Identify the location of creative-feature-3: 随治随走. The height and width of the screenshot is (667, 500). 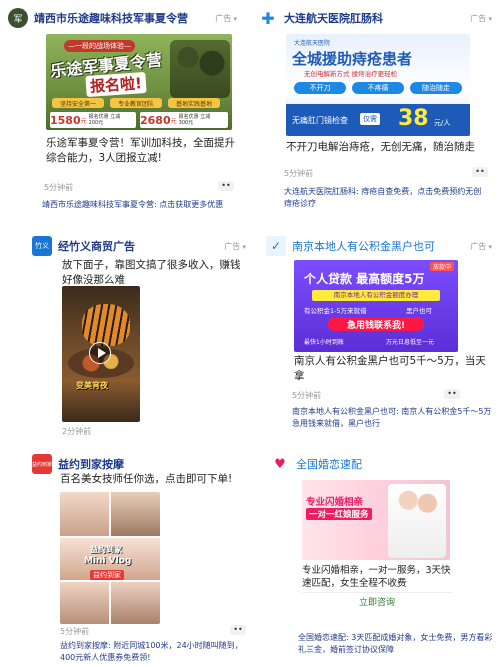
(436, 88).